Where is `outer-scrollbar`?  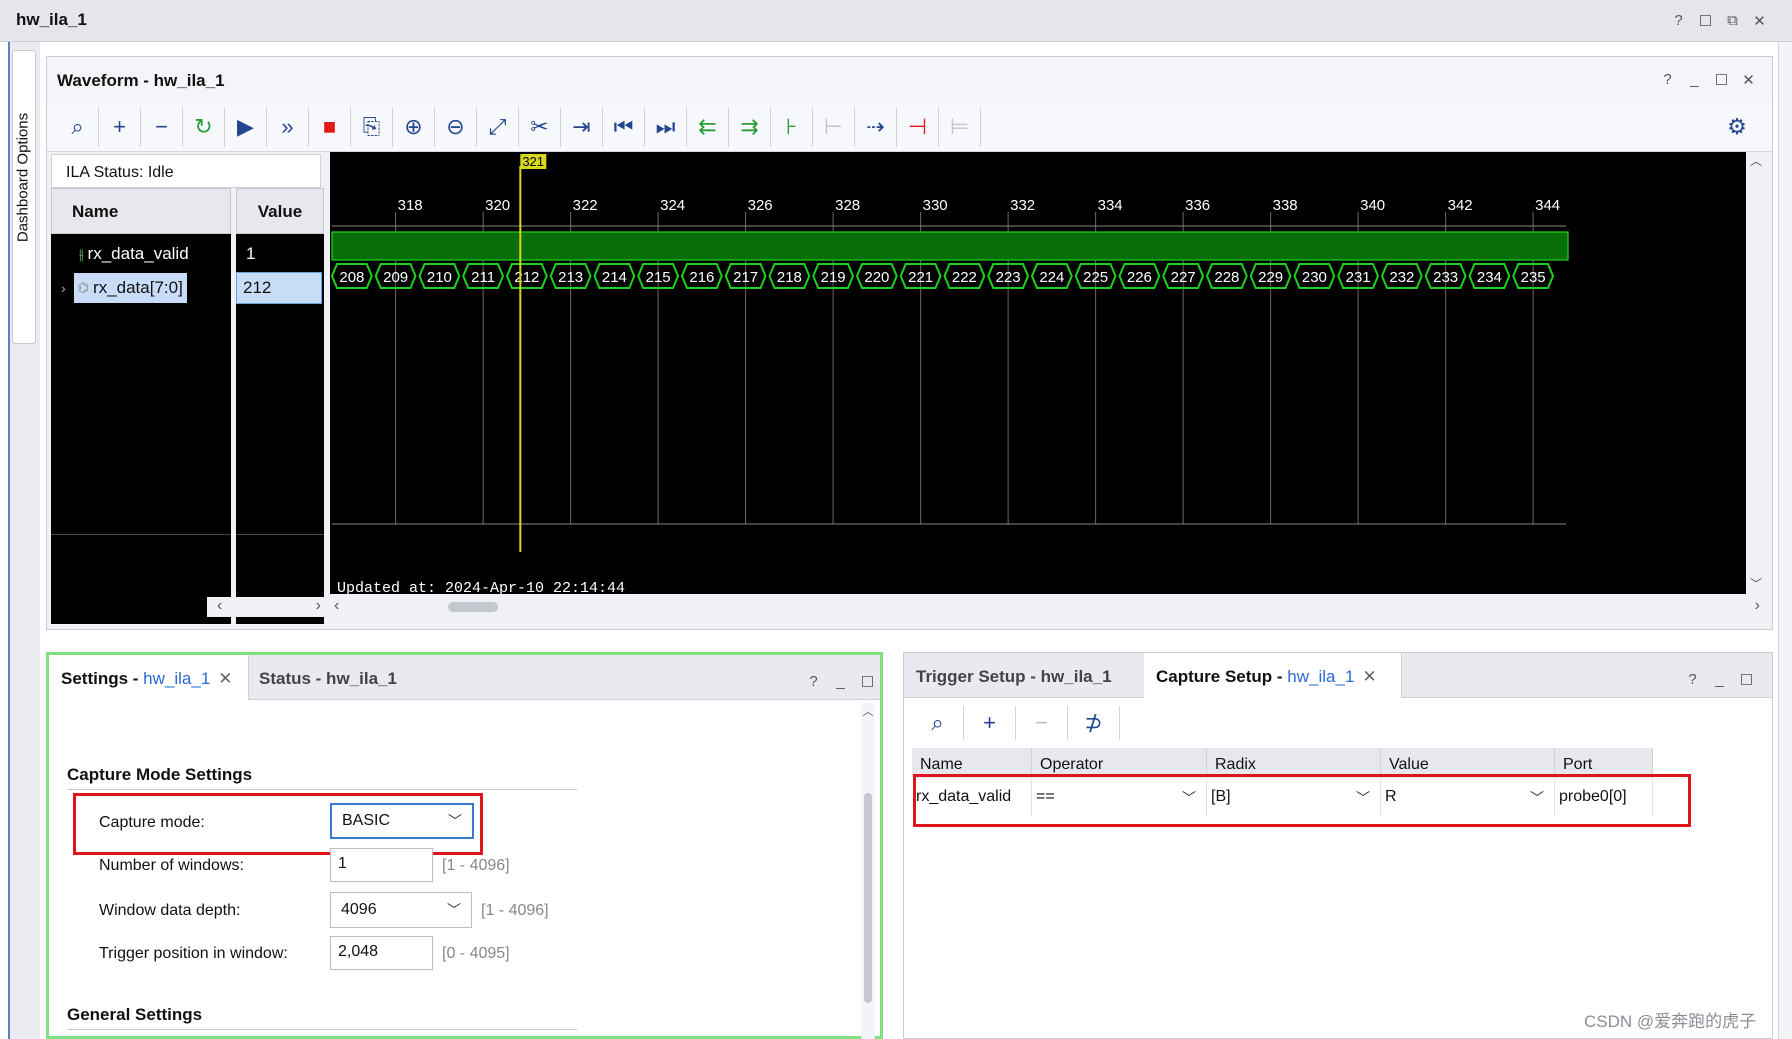
outer-scrollbar is located at coordinates (1785, 540).